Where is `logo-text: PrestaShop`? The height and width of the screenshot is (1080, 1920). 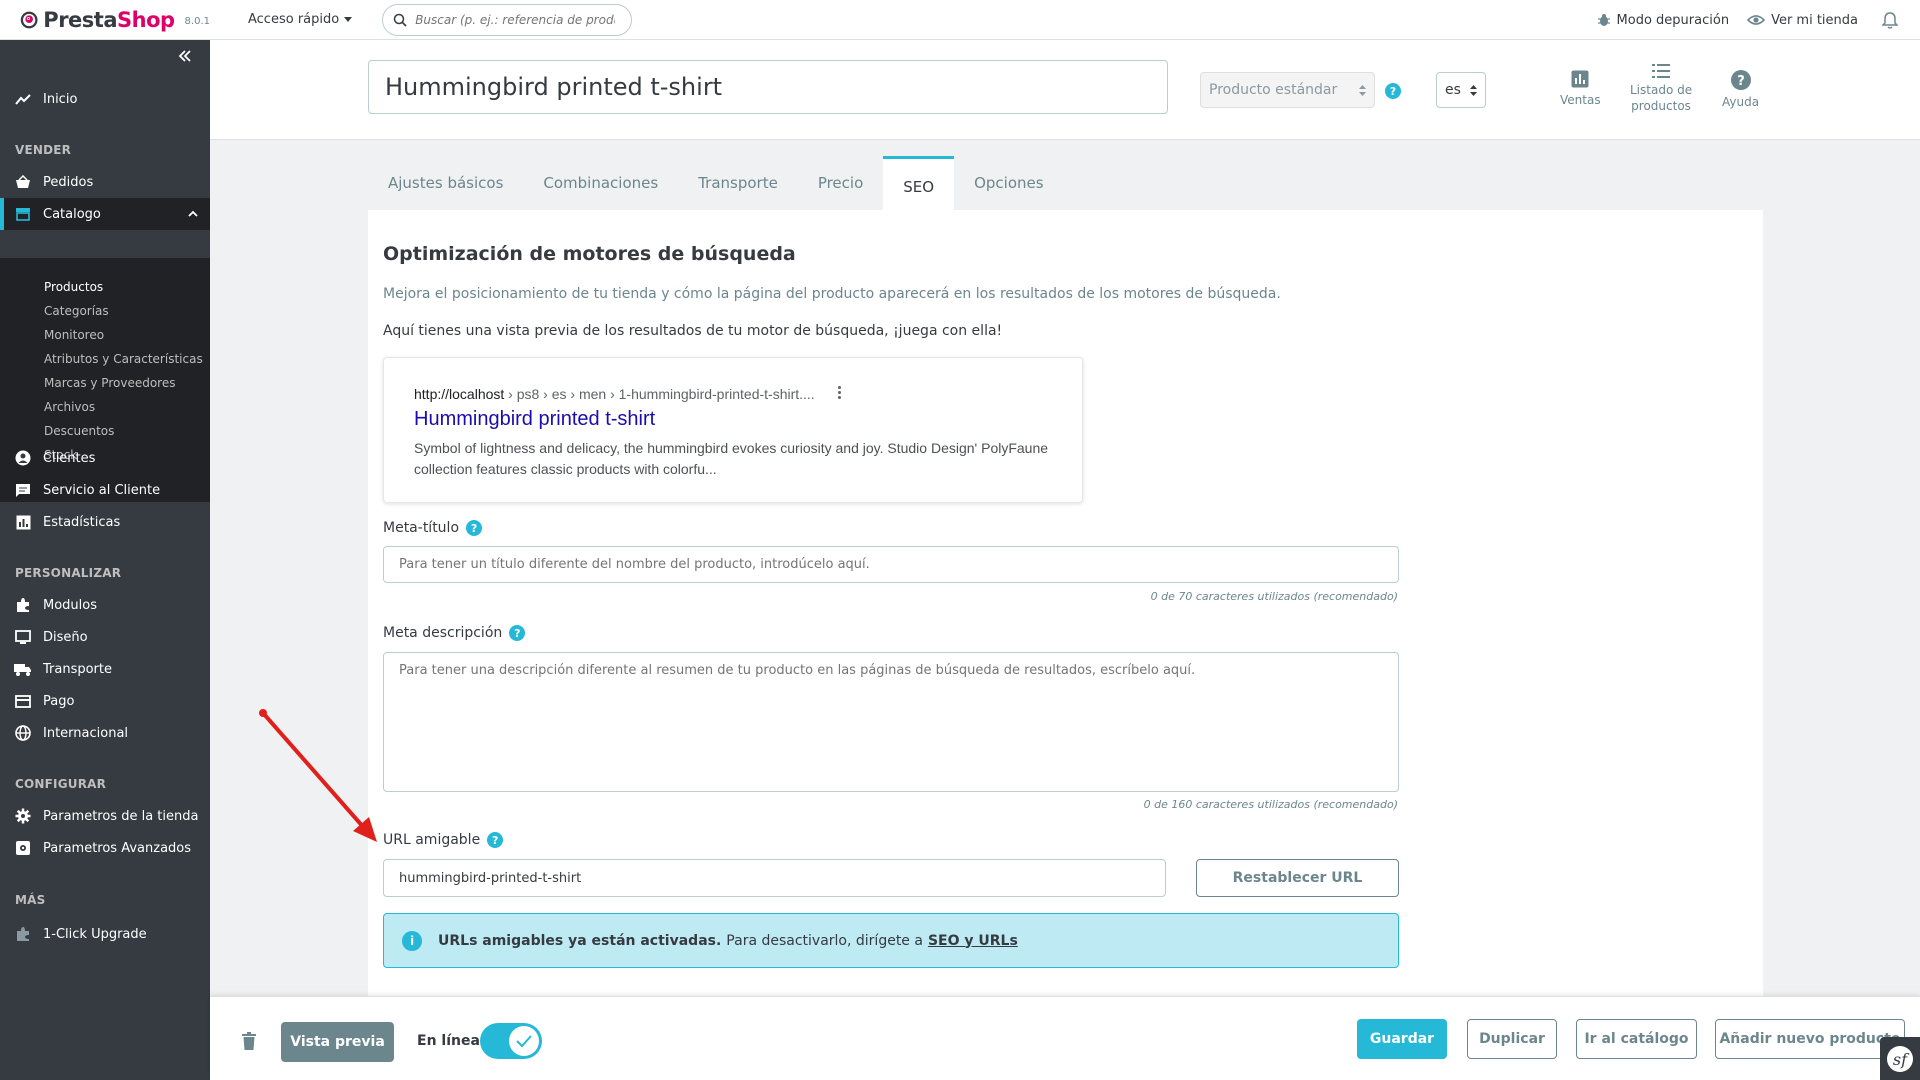
logo-text: PrestaShop is located at coordinates (109, 19).